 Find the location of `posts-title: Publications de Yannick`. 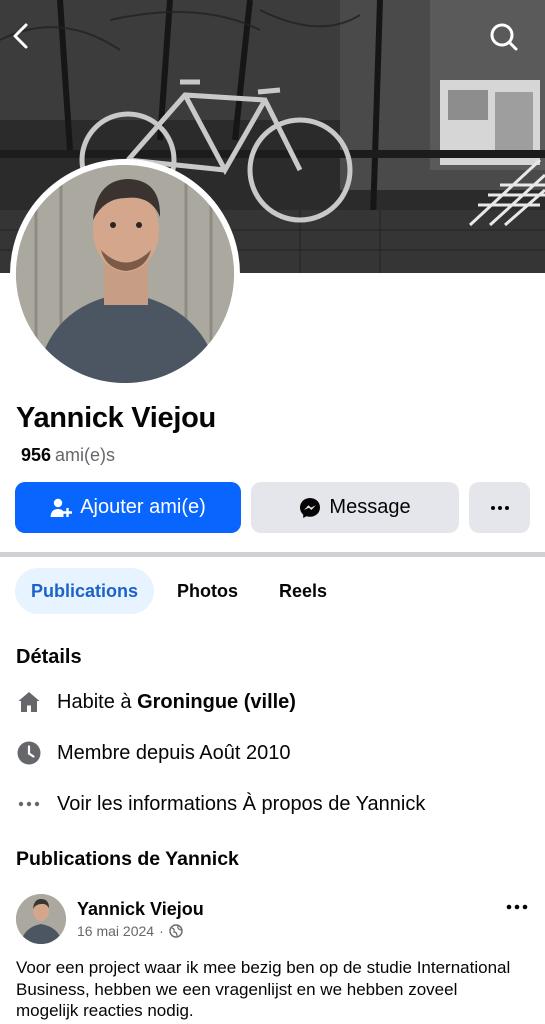

posts-title: Publications de Yannick is located at coordinates (127, 859).